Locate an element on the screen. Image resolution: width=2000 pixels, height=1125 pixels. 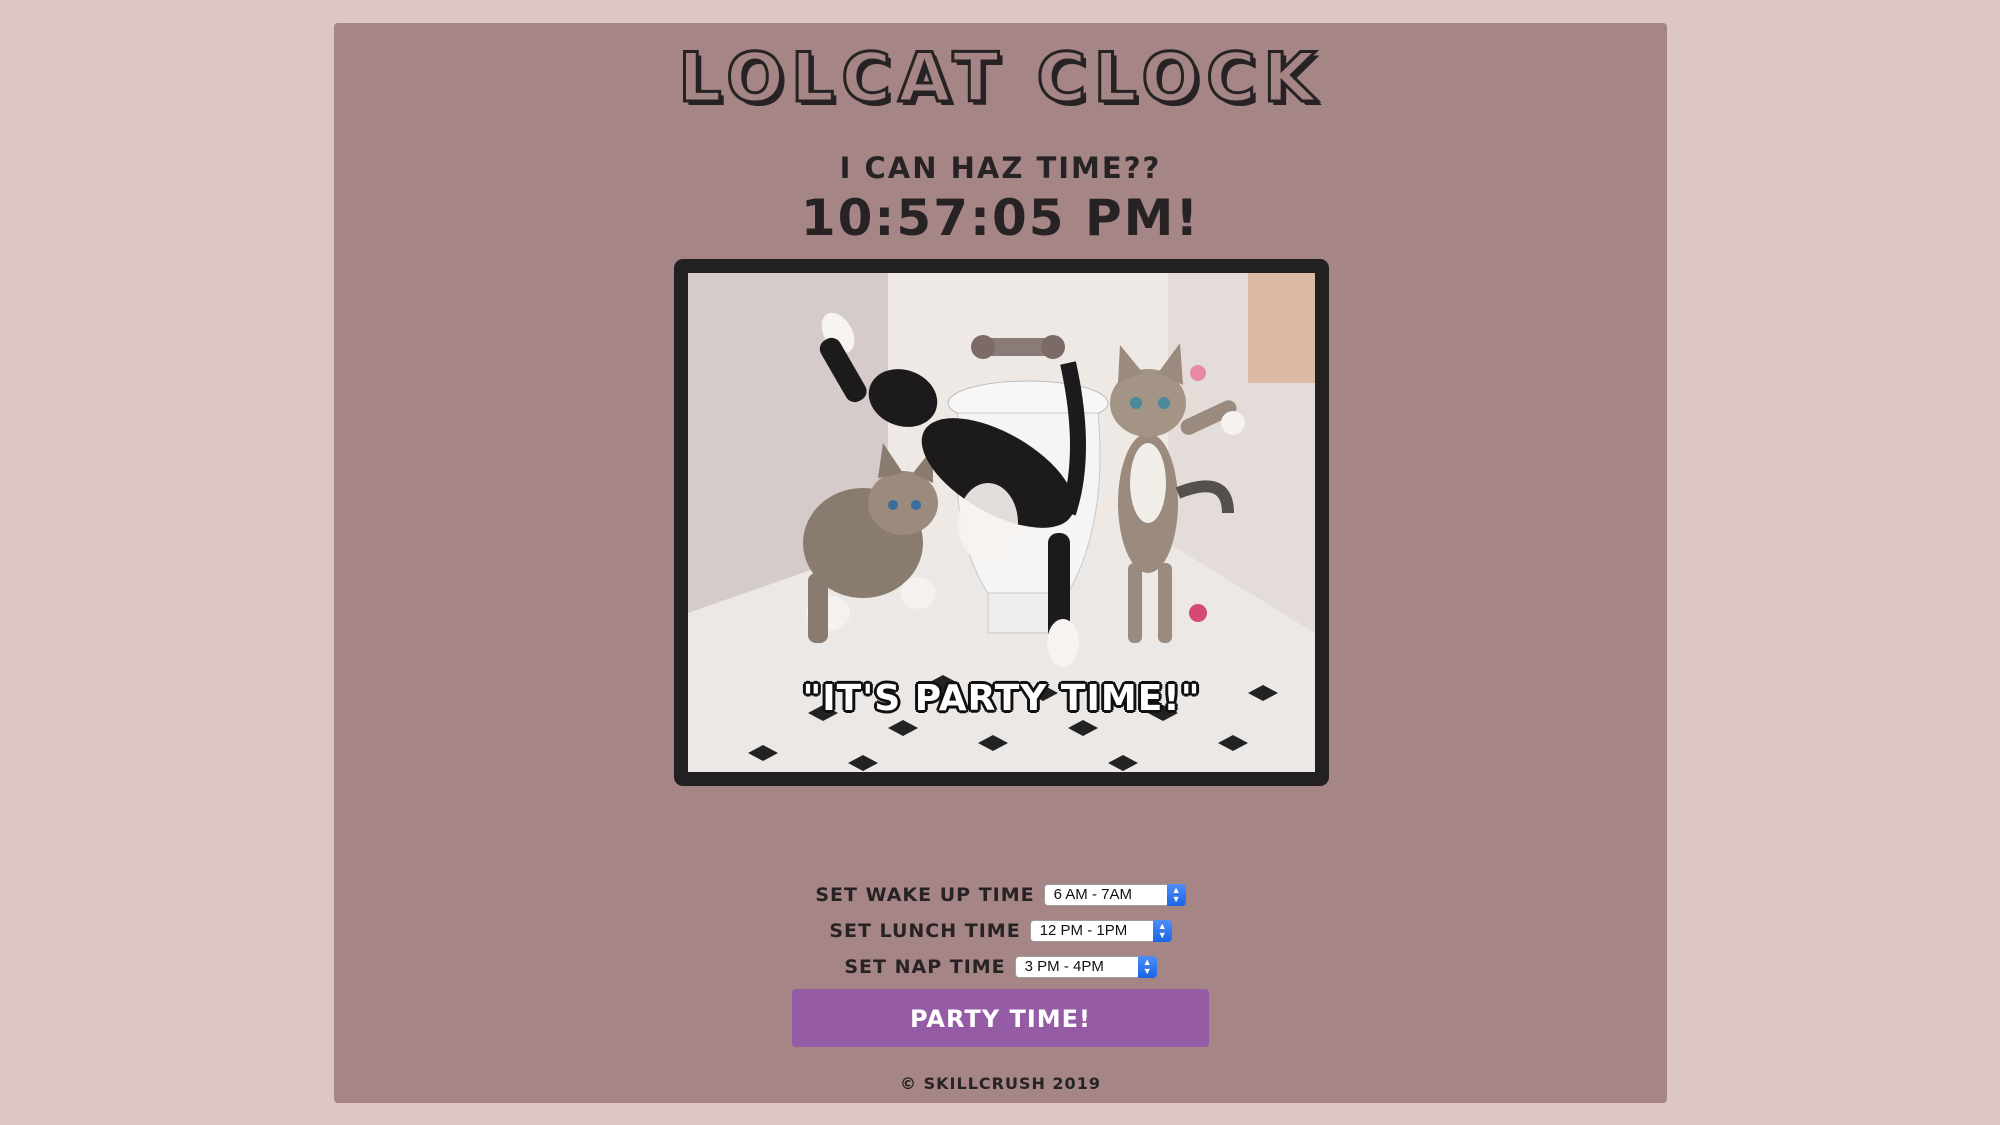
footer-copyright: © Skillcrush 2019 is located at coordinates (1000, 1083).